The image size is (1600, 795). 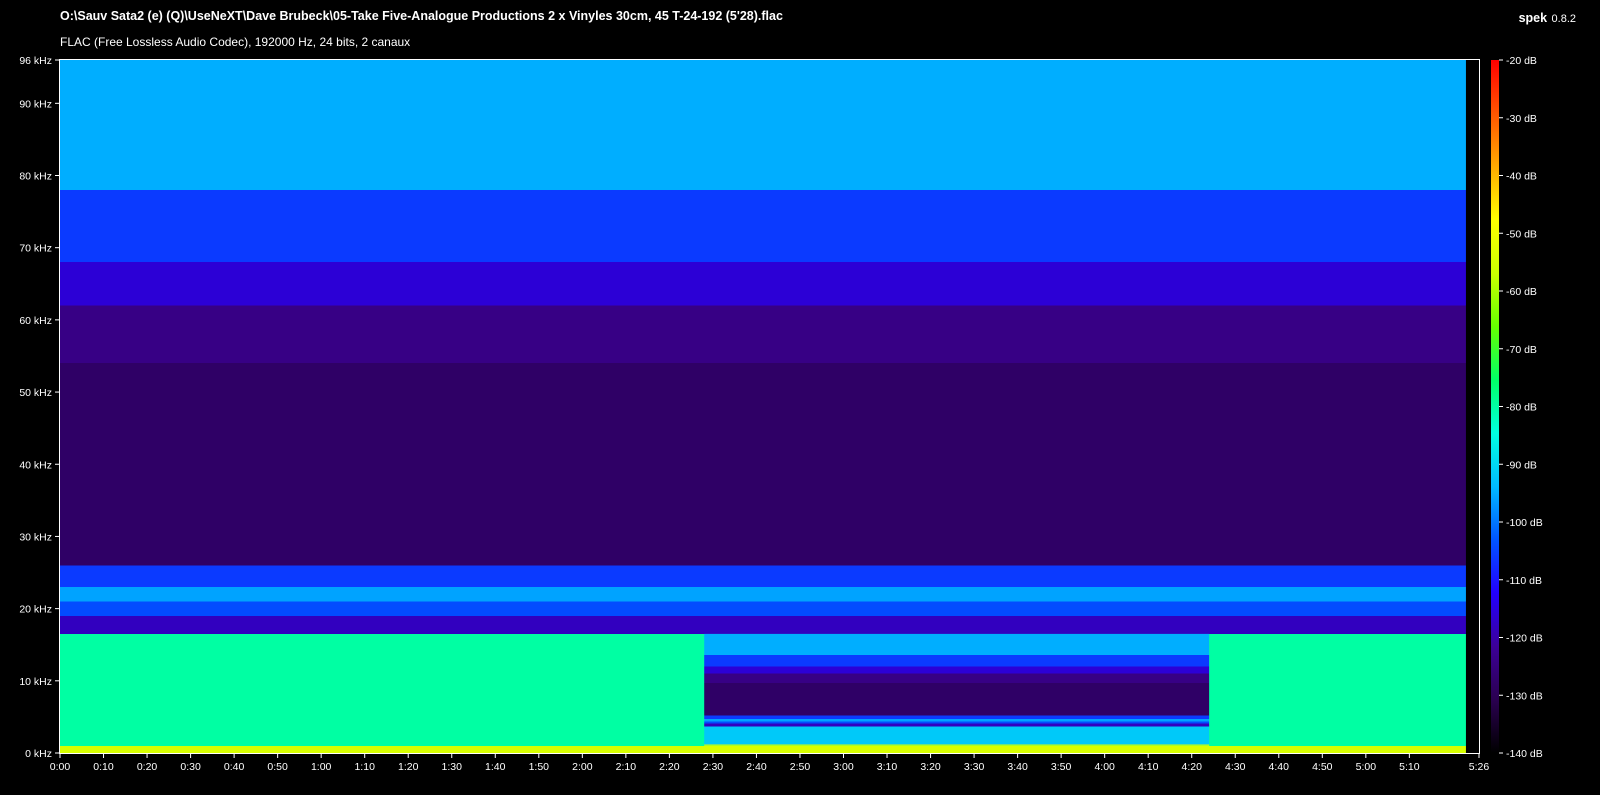 What do you see at coordinates (35, 321) in the screenshot?
I see `y-tick-label: 60 kHz` at bounding box center [35, 321].